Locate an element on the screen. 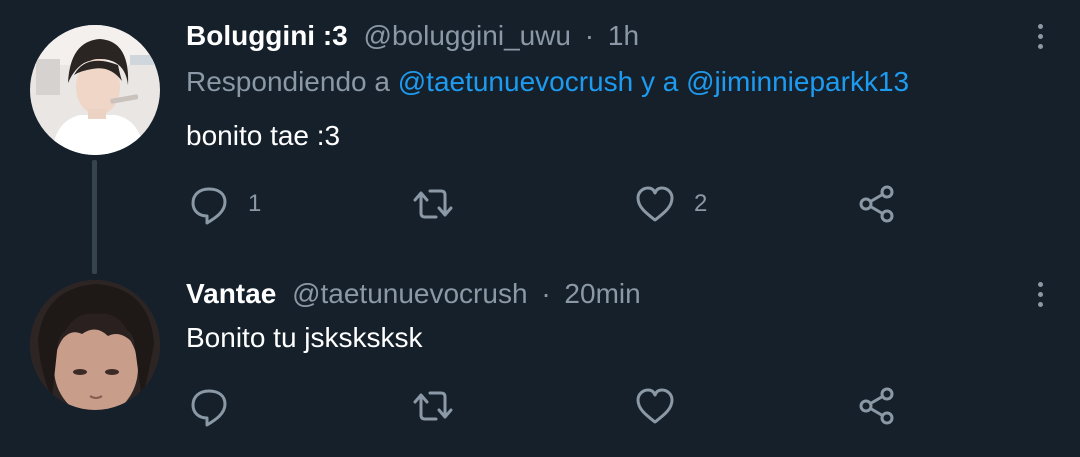 The width and height of the screenshot is (1080, 457). timestamp: 1h is located at coordinates (623, 35).